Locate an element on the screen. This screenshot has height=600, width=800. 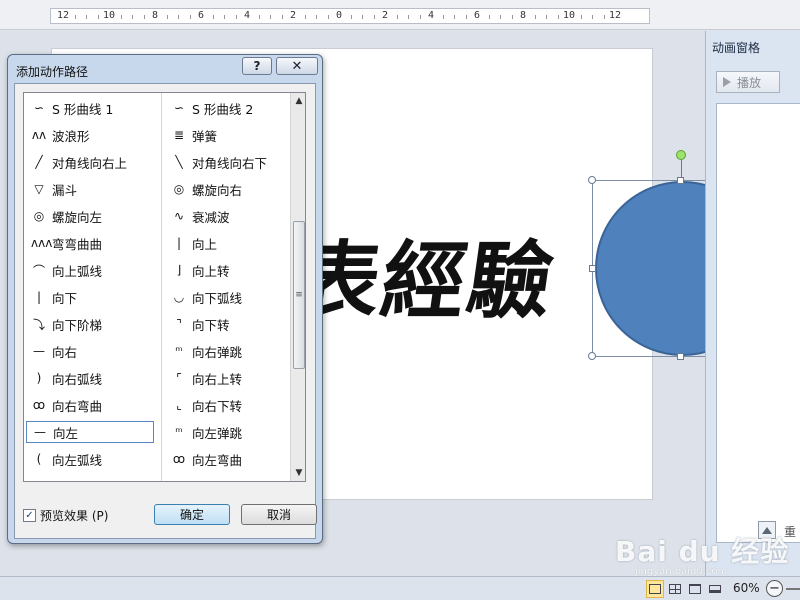
path-item: ʌʌʌ 弯弯曲曲 is located at coordinates (90, 243).